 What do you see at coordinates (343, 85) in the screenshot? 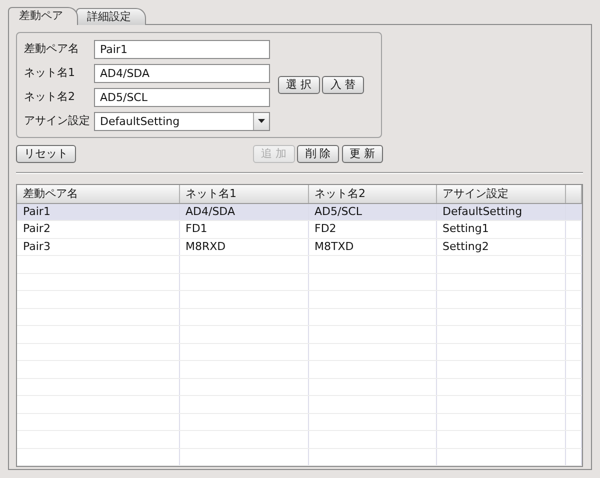
I see `action-button: 入 替` at bounding box center [343, 85].